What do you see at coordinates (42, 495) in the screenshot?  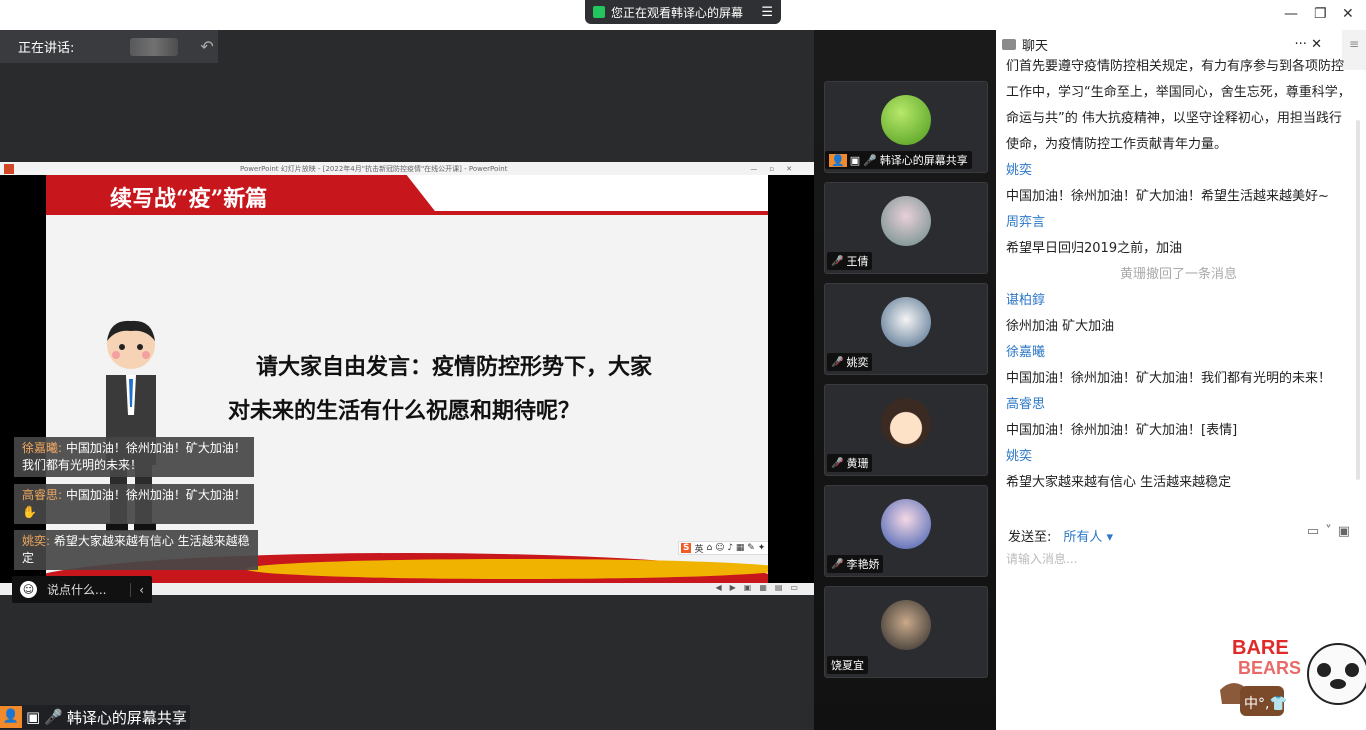 I see `overlay-name: 高睿思:` at bounding box center [42, 495].